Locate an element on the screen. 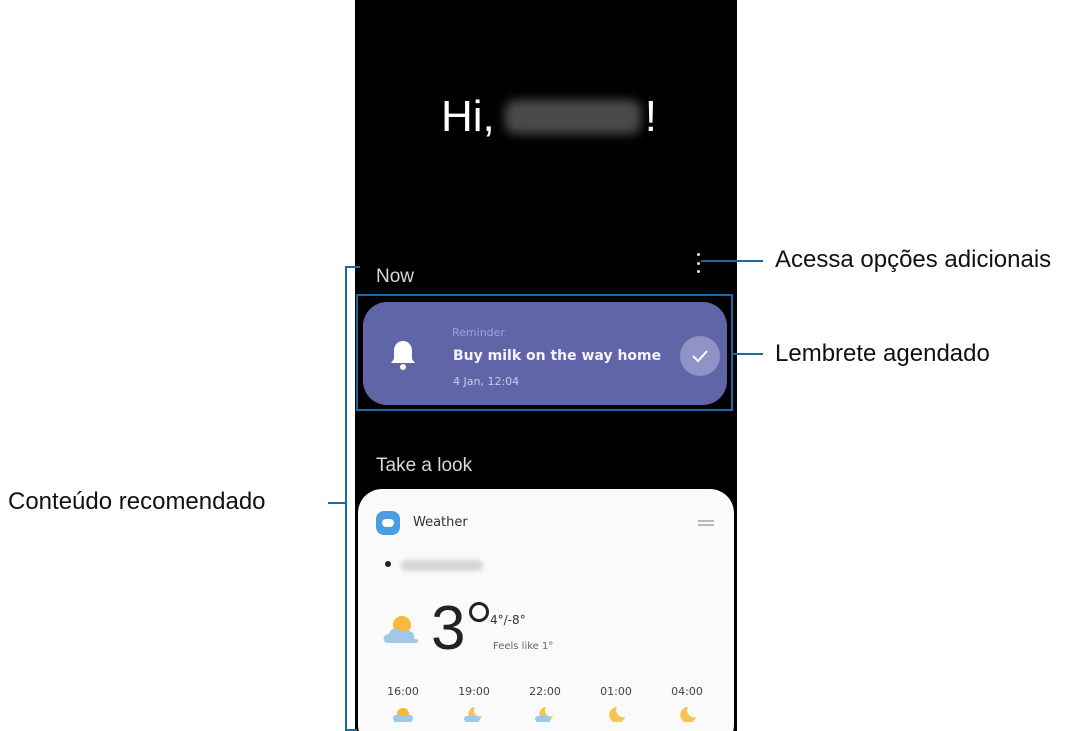 The image size is (1091, 731). hour-time: 22:00 is located at coordinates (545, 691).